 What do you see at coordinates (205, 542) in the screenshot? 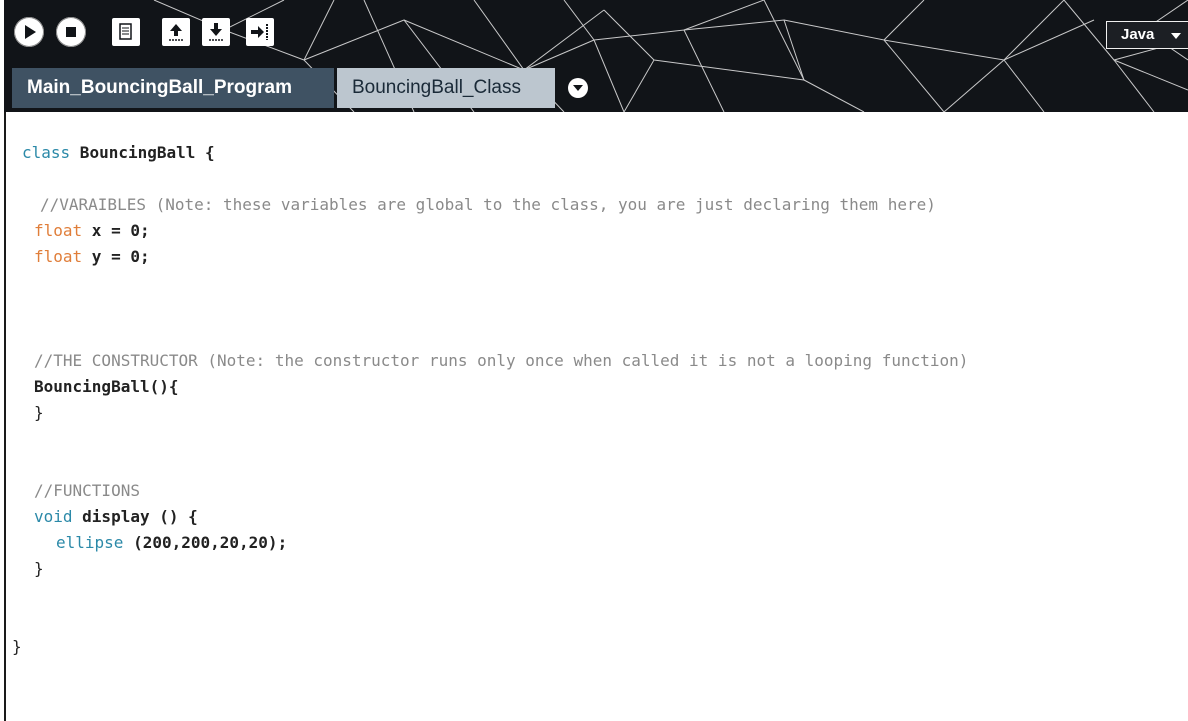
I see `code-text: (200,200,20,20);` at bounding box center [205, 542].